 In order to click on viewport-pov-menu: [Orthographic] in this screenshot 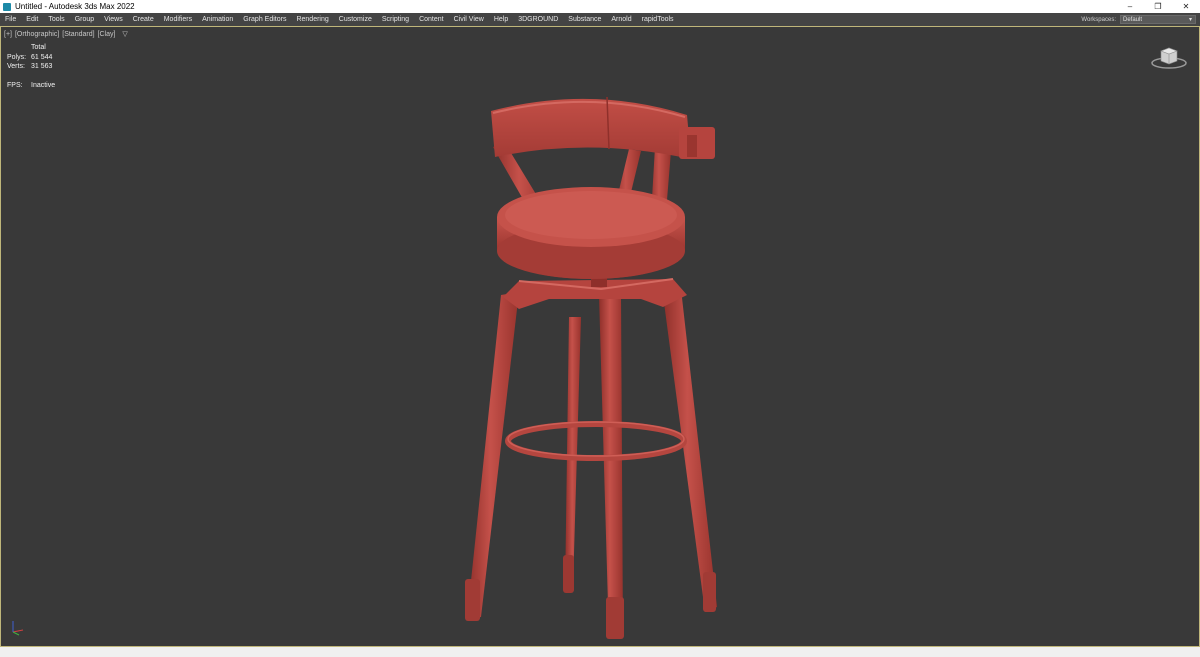, I will do `click(37, 34)`.